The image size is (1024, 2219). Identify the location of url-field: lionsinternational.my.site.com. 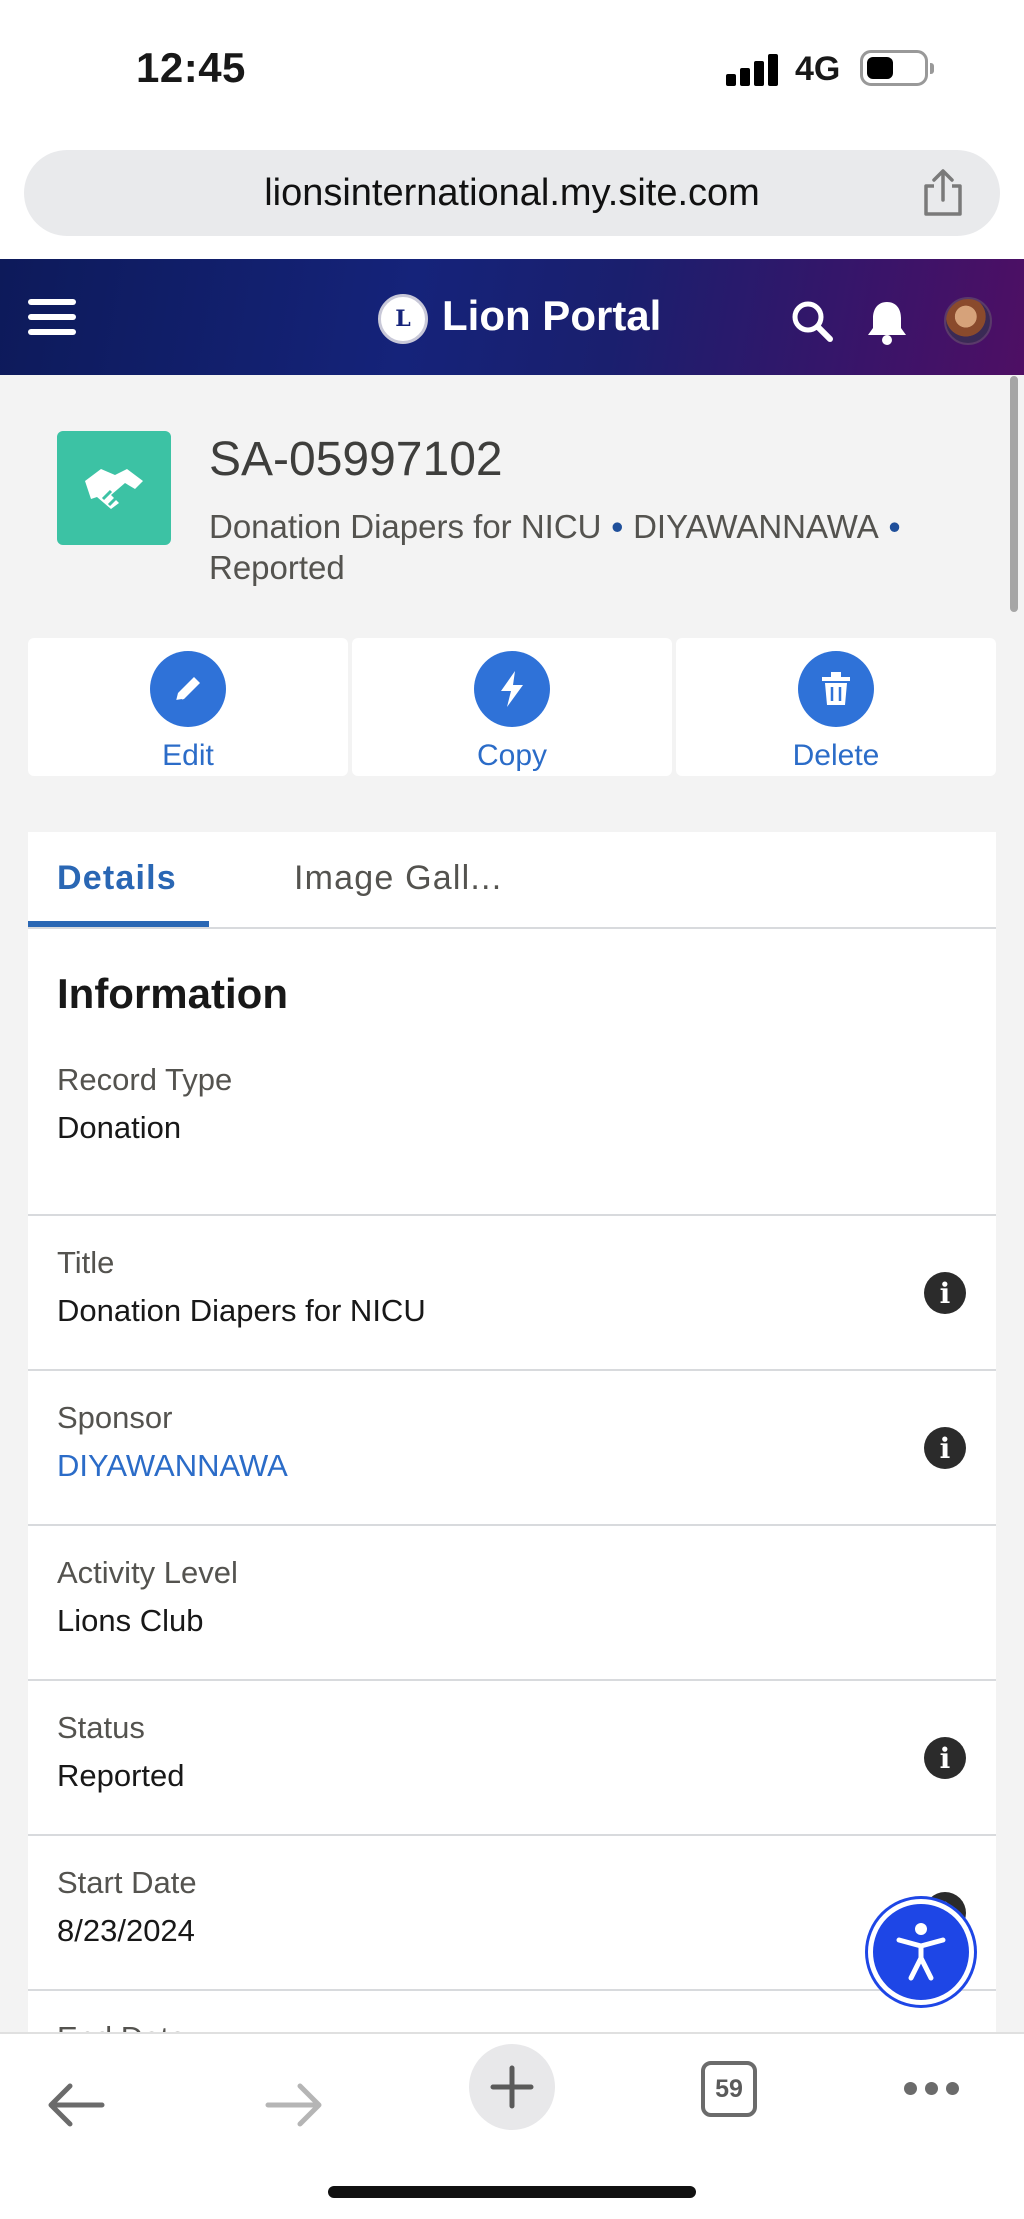
(512, 193).